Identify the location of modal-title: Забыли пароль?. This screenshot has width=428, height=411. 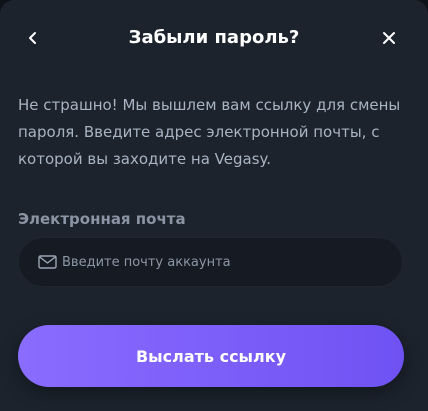
(214, 37).